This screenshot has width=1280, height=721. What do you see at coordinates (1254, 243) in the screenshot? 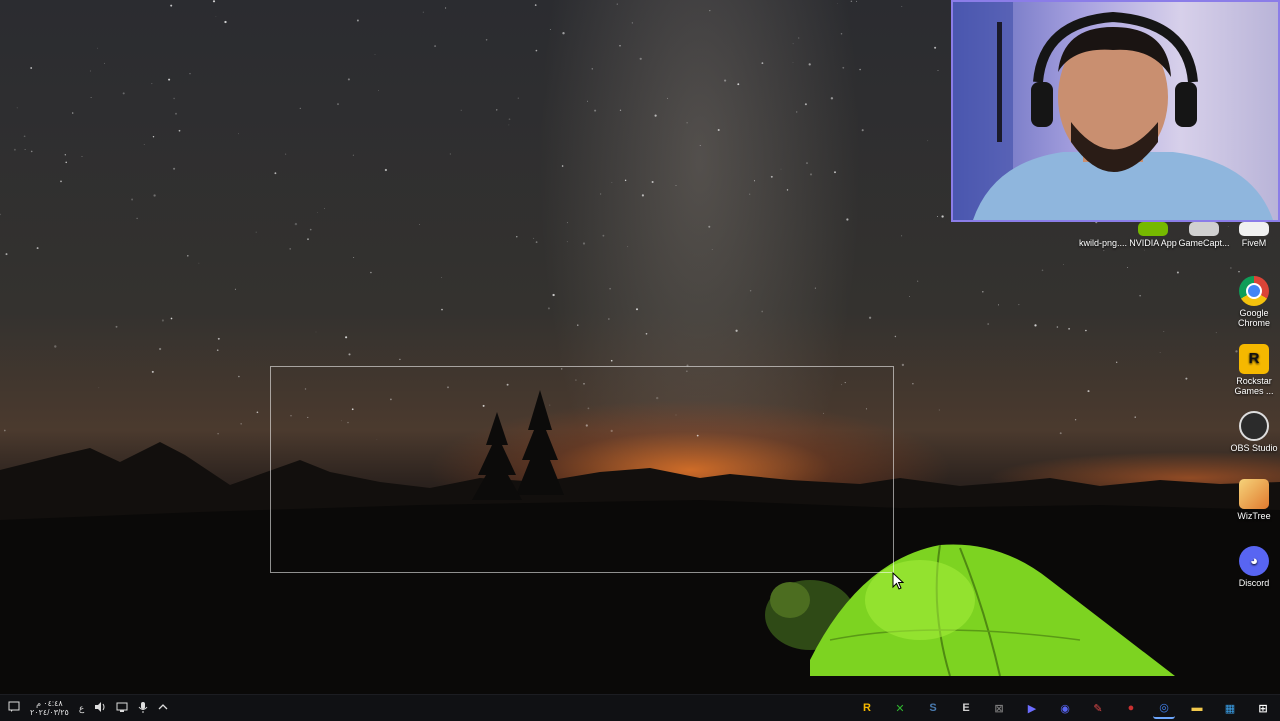
I see `desktop-icon-label: FiveM` at bounding box center [1254, 243].